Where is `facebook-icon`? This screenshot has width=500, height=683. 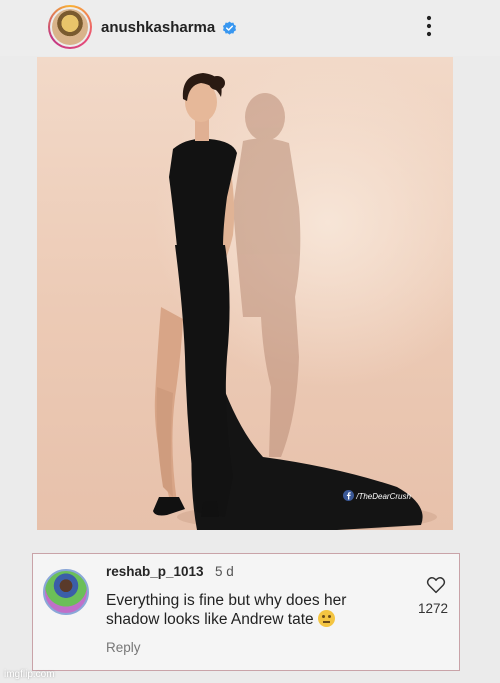
facebook-icon is located at coordinates (348, 495).